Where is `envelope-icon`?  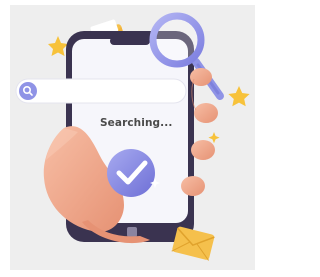
envelope-icon is located at coordinates (193, 243).